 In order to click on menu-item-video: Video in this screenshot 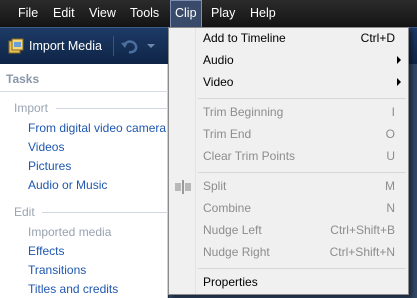, I will do `click(288, 83)`.